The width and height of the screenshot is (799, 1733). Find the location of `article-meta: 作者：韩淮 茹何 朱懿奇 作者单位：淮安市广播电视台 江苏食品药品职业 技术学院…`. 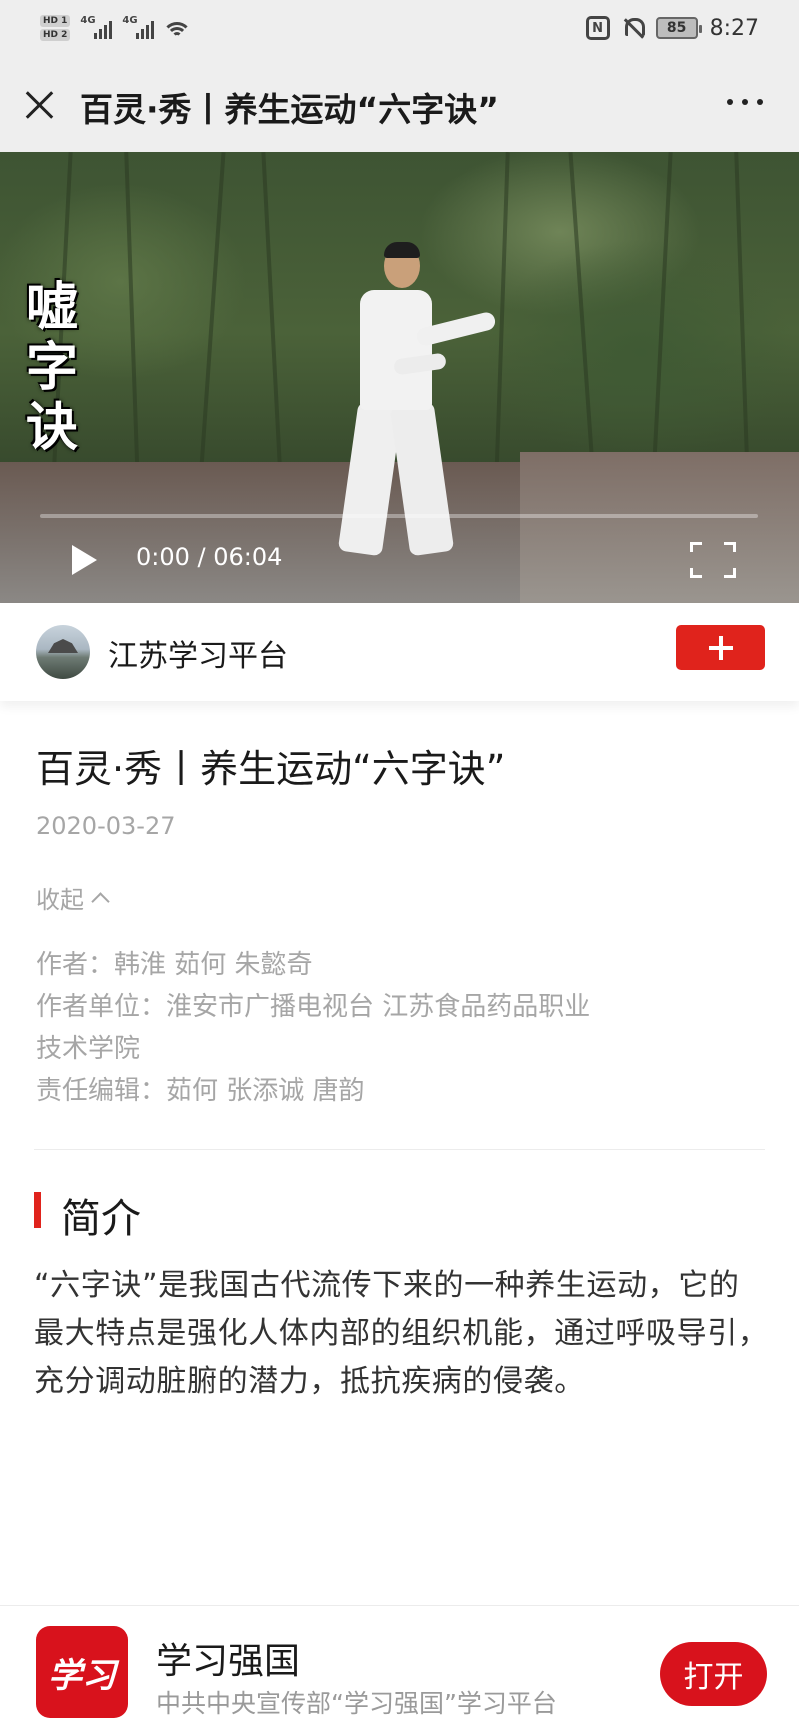

article-meta: 作者：韩淮 茹何 朱懿奇 作者单位：淮安市广播电视台 江苏食品药品职业 技术学院… is located at coordinates (346, 1028).